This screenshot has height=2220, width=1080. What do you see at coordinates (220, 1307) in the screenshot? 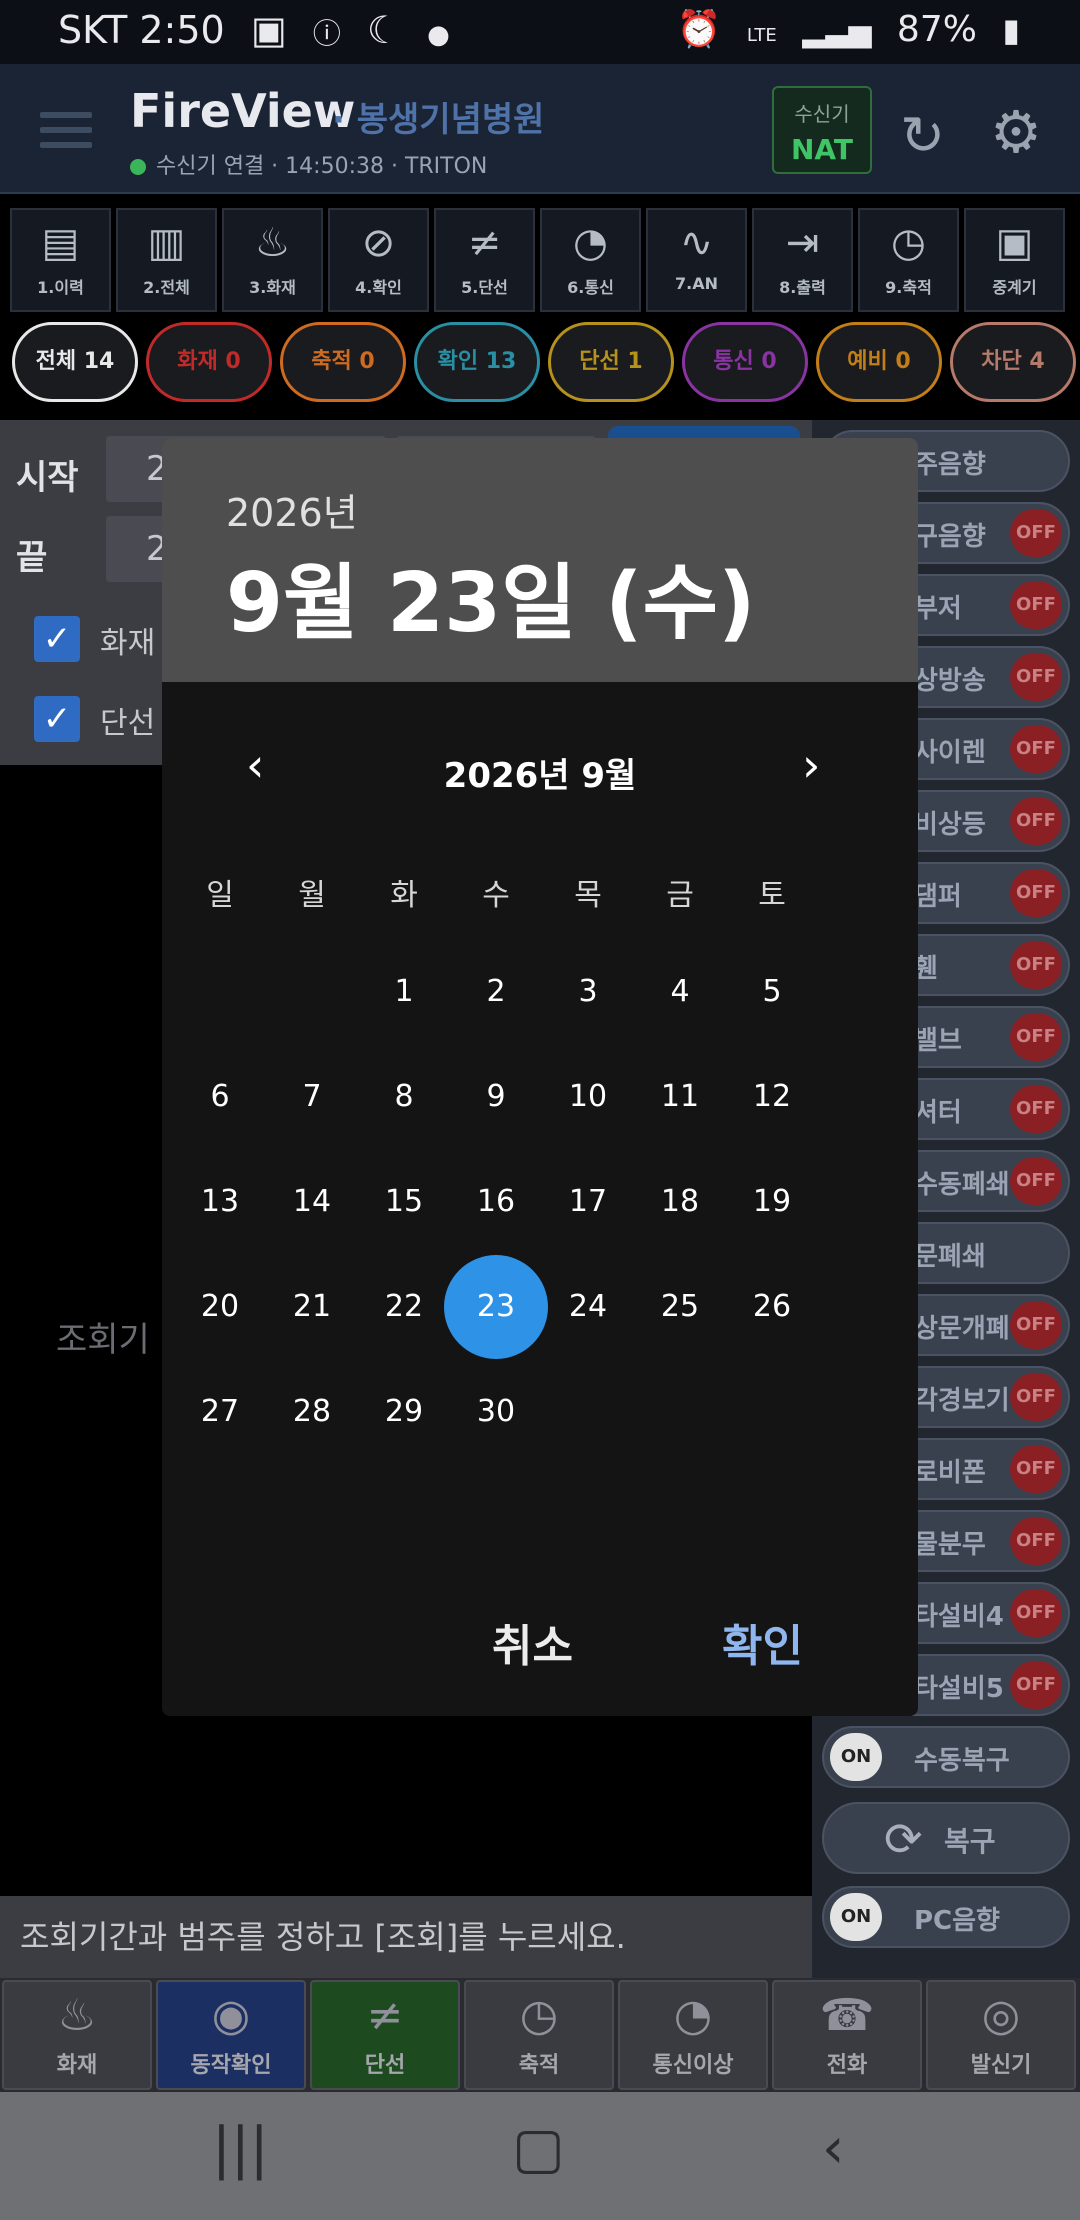
I see `calendar-day: 20` at bounding box center [220, 1307].